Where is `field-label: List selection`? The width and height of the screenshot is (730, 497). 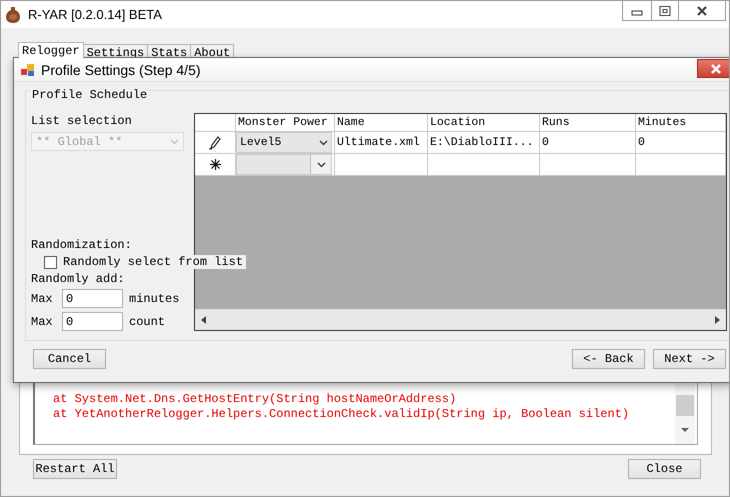 field-label: List selection is located at coordinates (82, 121).